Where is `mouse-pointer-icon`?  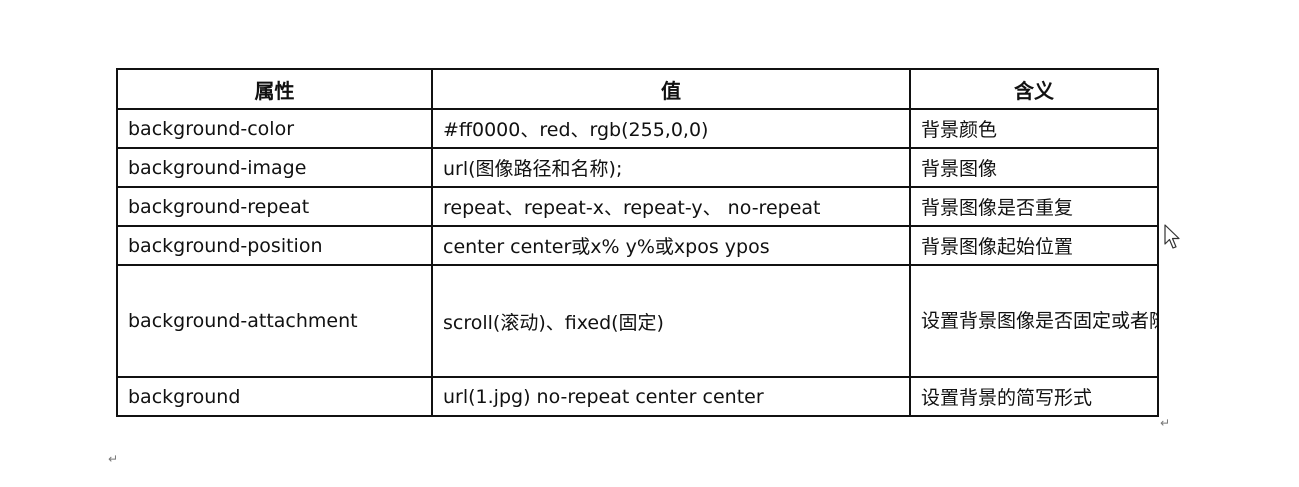 mouse-pointer-icon is located at coordinates (1172, 236).